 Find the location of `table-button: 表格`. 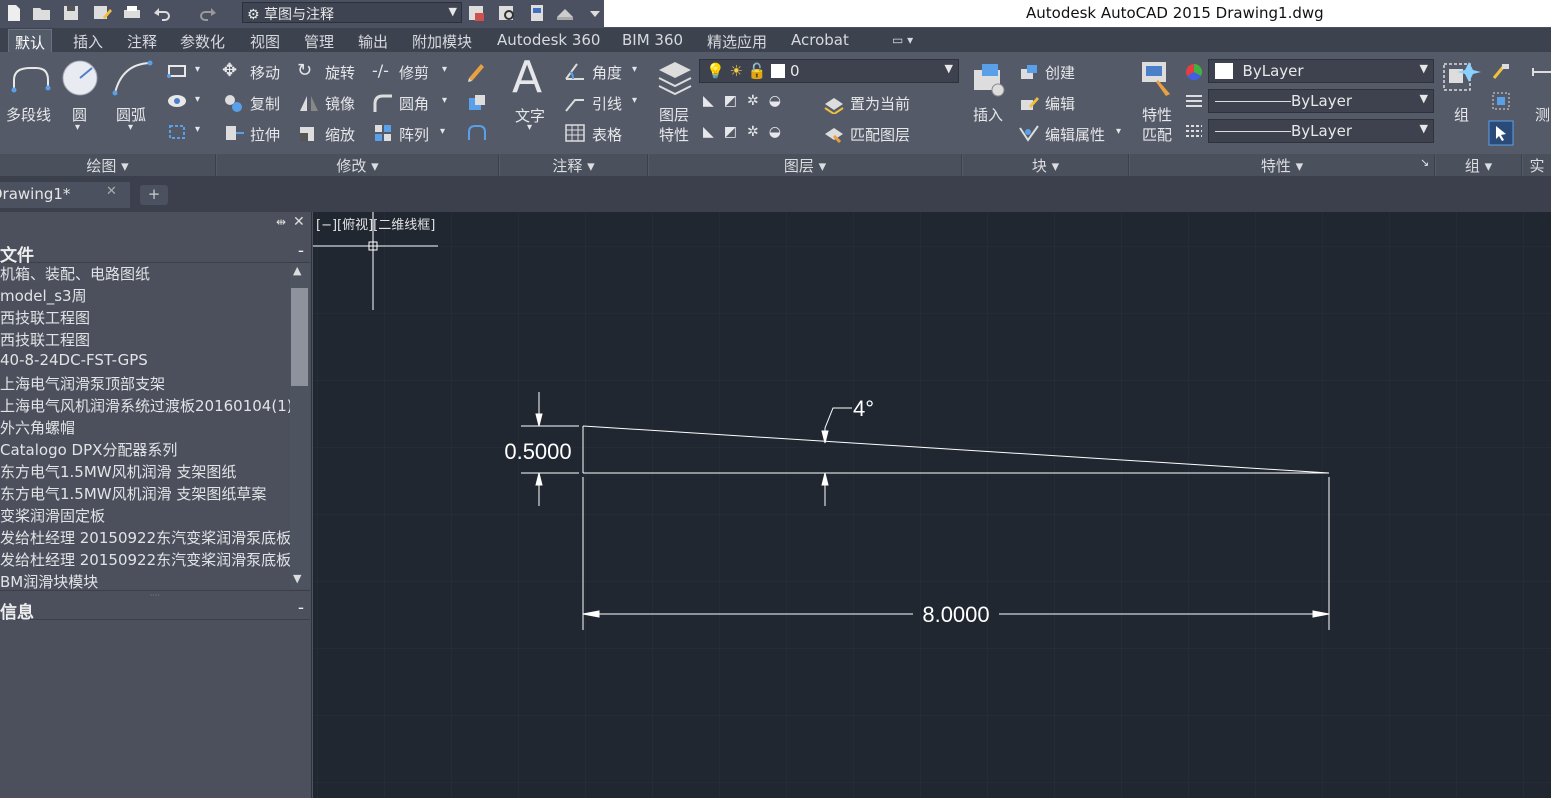

table-button: 表格 is located at coordinates (607, 134).